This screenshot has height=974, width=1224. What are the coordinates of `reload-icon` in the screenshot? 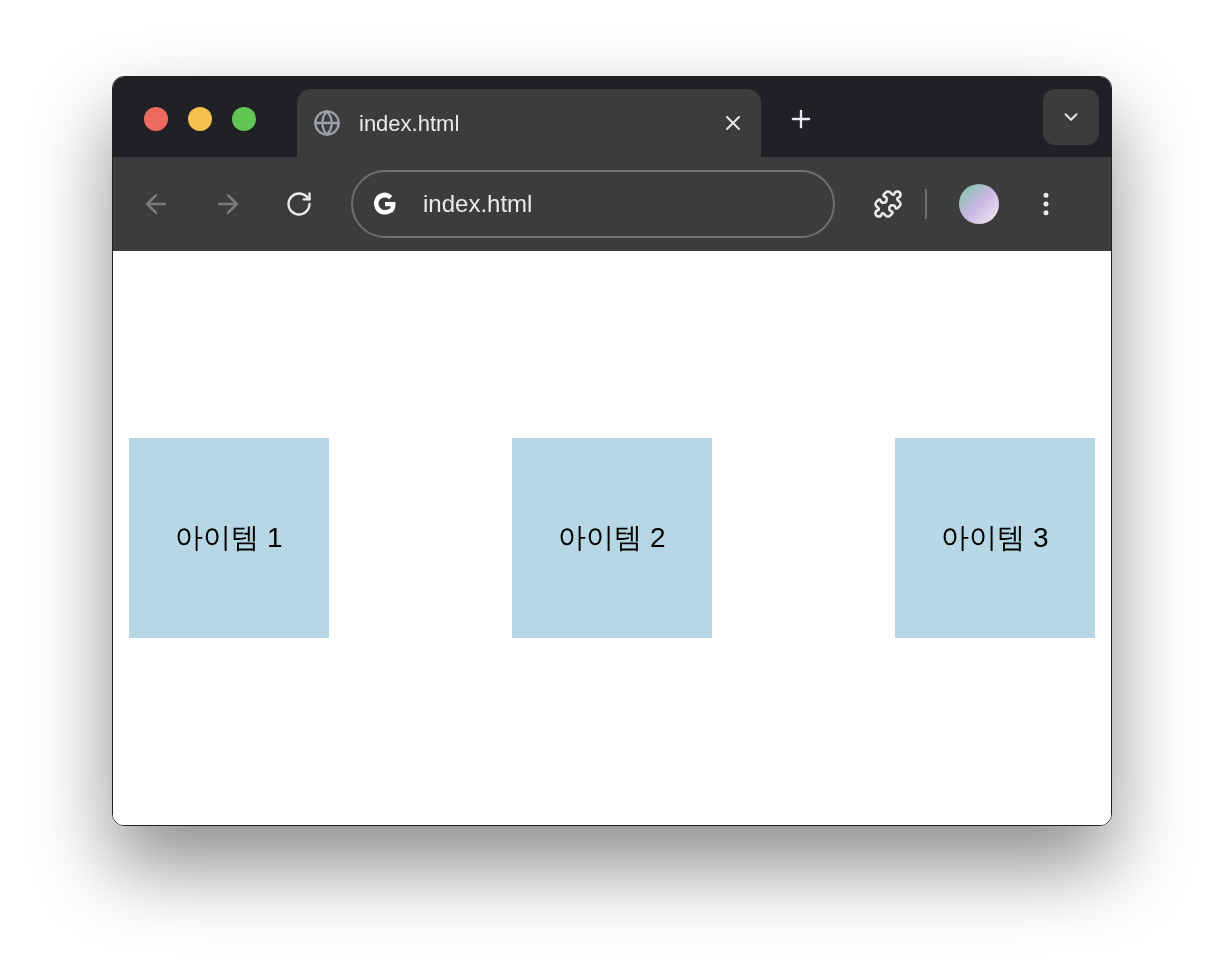 It's located at (299, 204).